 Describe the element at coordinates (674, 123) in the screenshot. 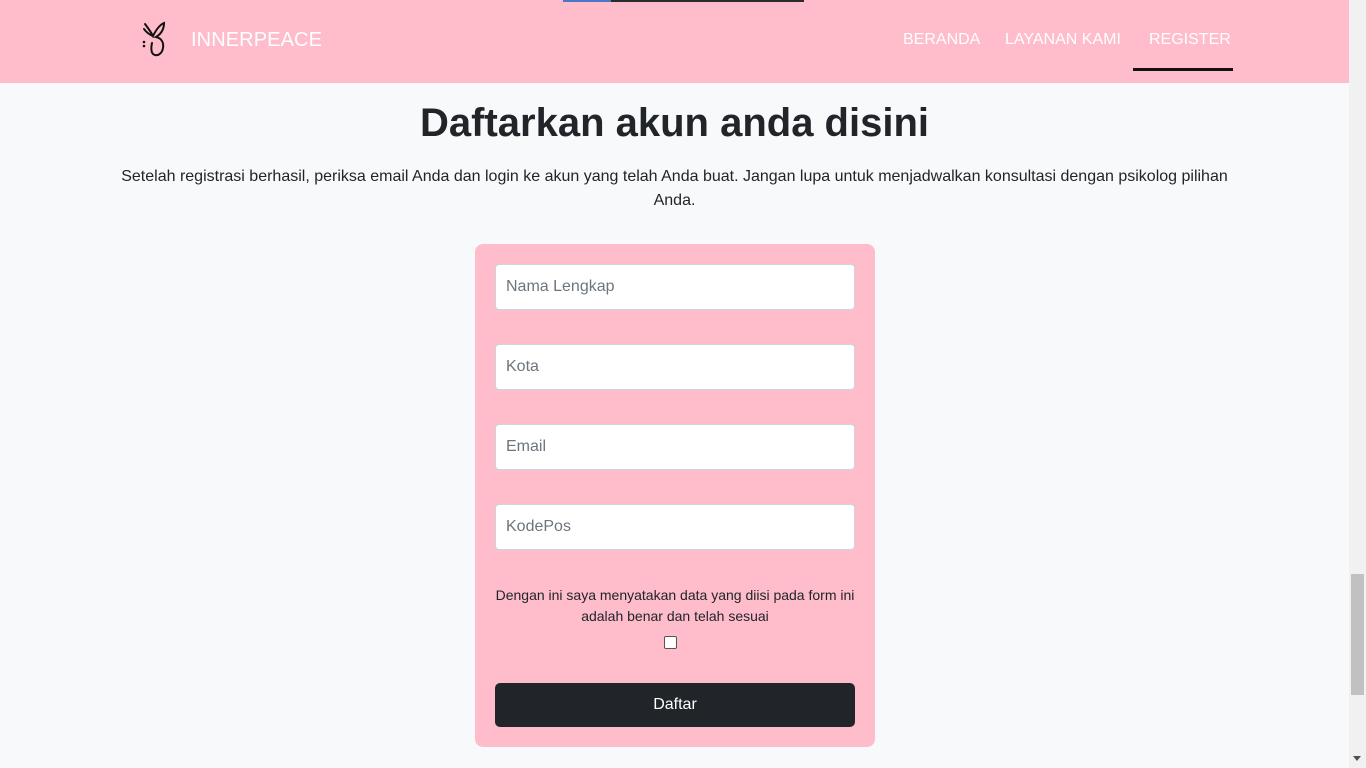

I see `page-title: Daftarkan akun anda disini` at that location.